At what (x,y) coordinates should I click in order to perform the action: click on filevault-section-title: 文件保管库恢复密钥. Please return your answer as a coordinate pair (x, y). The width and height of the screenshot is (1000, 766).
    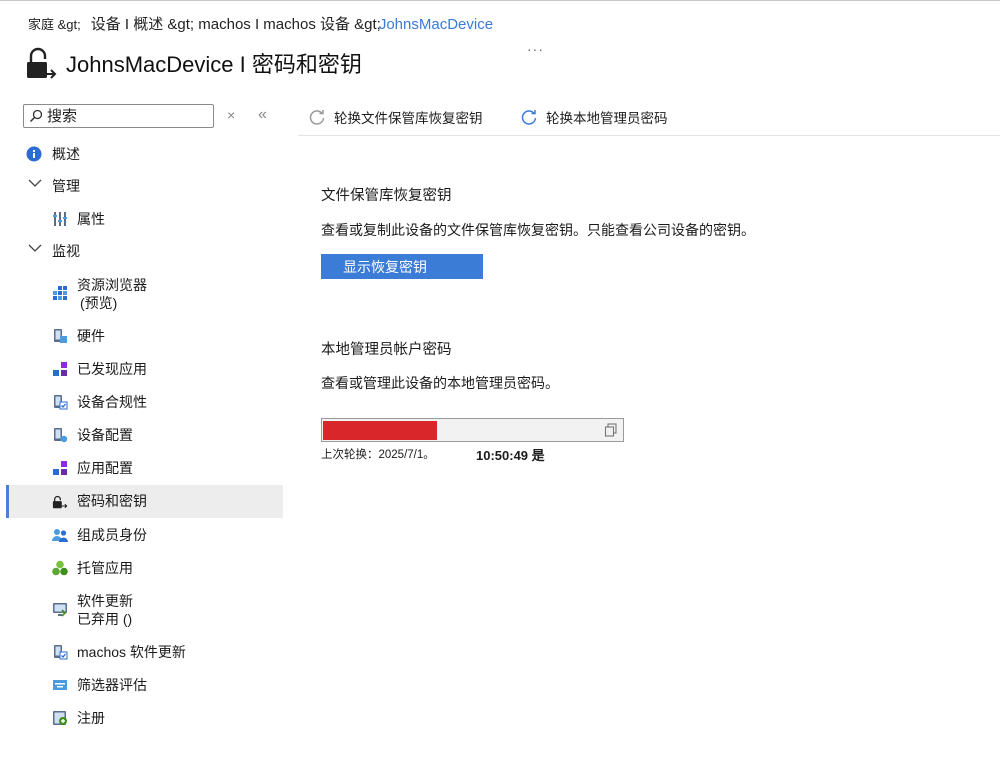
    Looking at the image, I should click on (386, 196).